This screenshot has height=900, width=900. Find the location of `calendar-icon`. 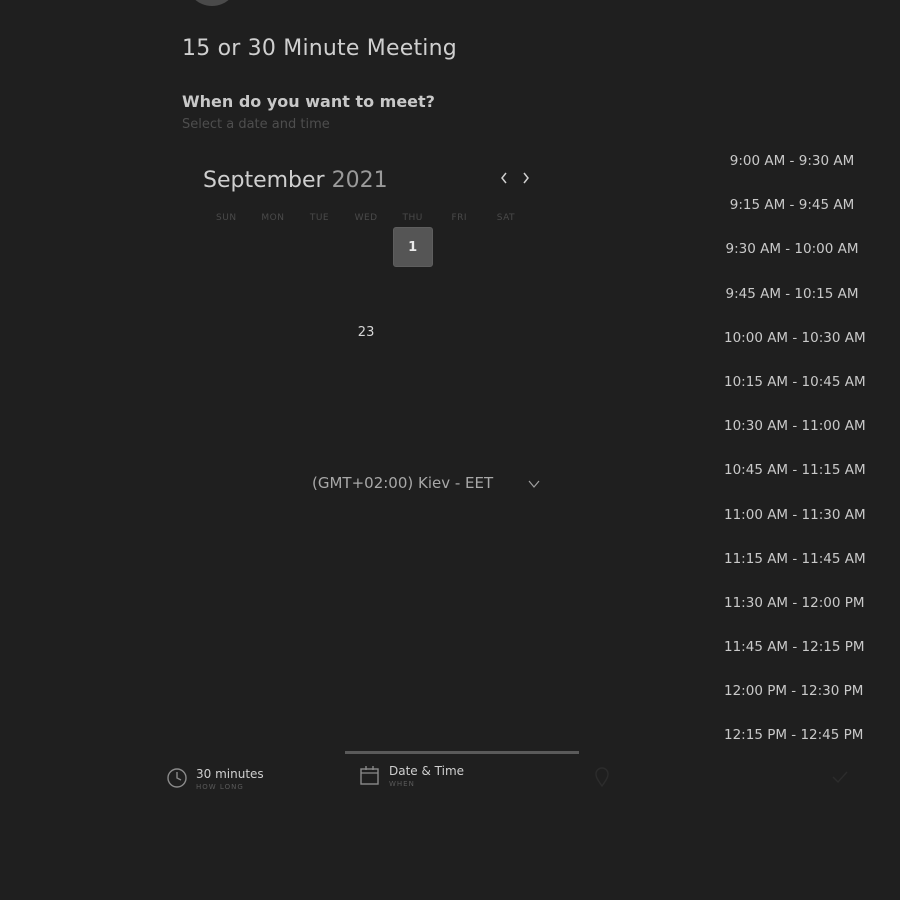

calendar-icon is located at coordinates (369, 775).